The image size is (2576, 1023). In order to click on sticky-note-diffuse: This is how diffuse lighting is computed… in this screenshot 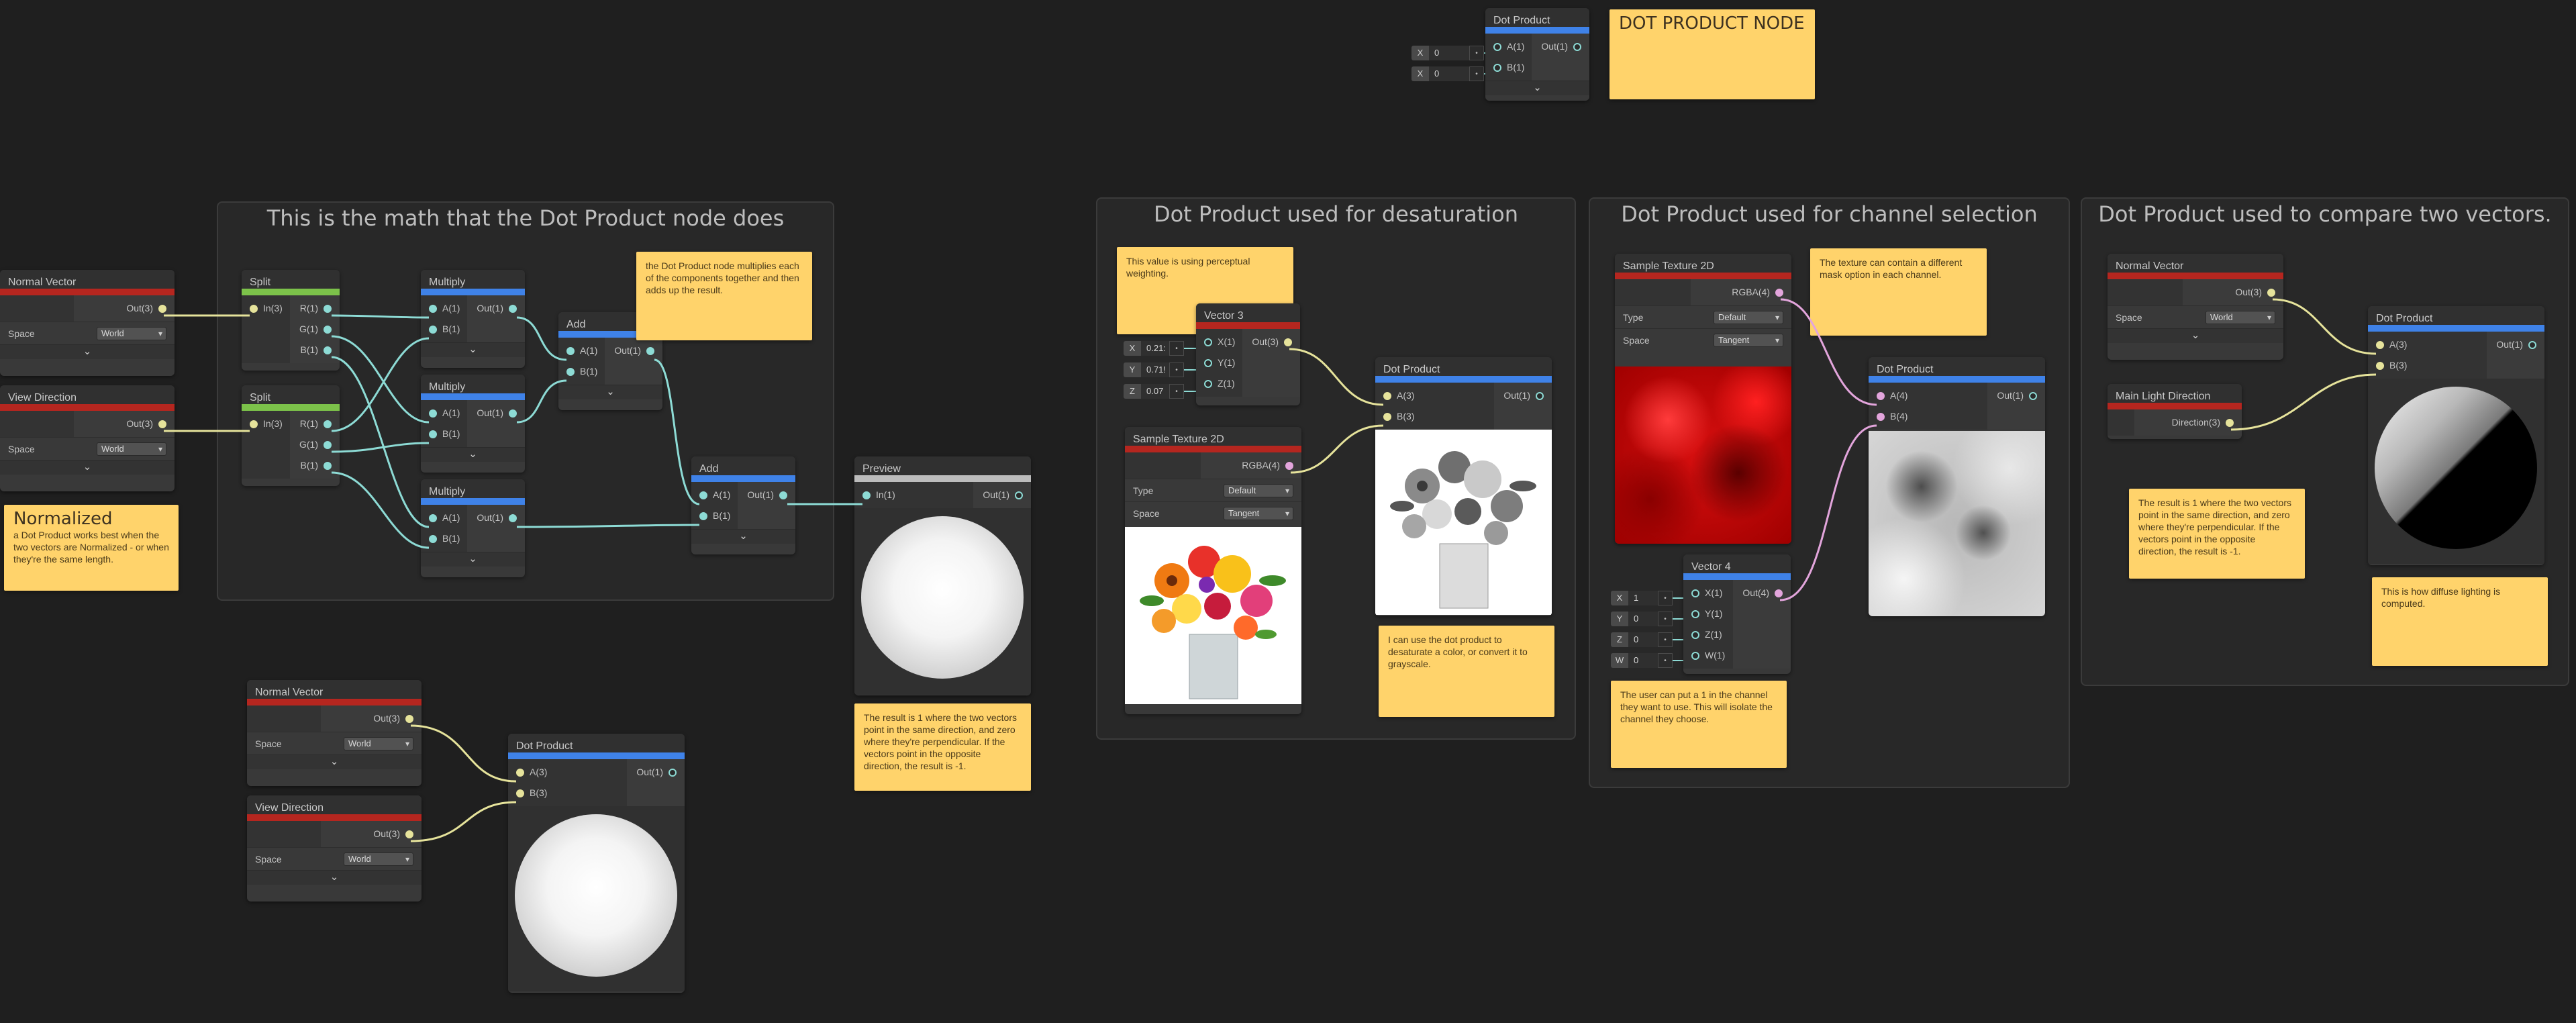, I will do `click(2460, 621)`.